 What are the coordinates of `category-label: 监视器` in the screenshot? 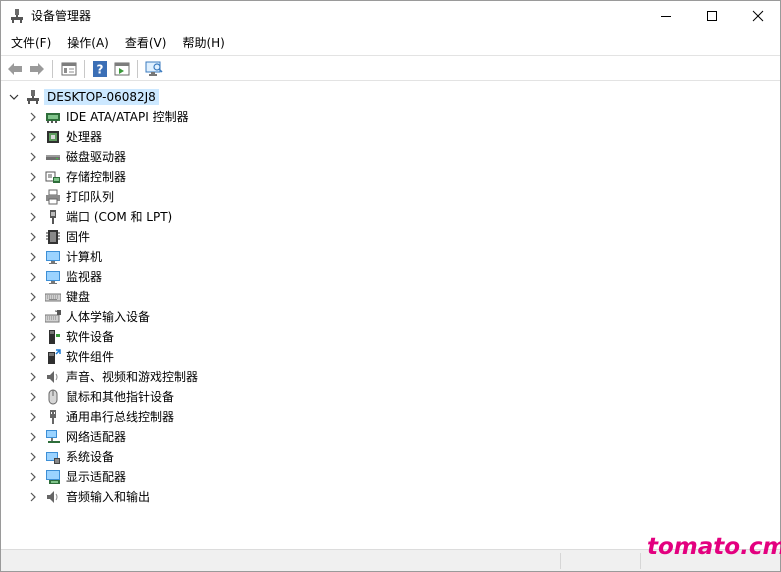 It's located at (84, 277).